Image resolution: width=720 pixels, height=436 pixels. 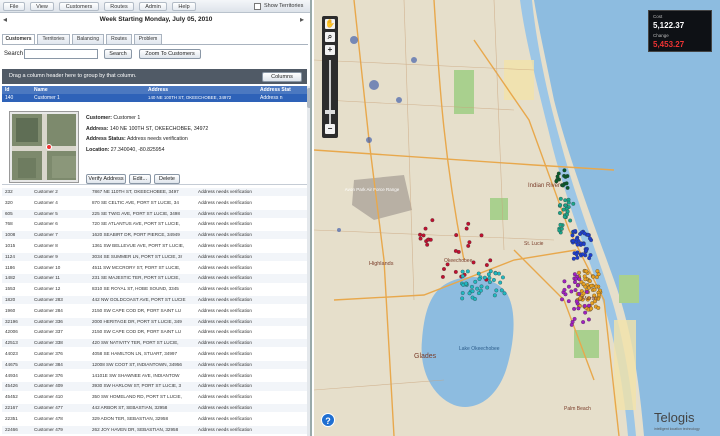 I want to click on tab-problem: Problem, so click(x=148, y=39).